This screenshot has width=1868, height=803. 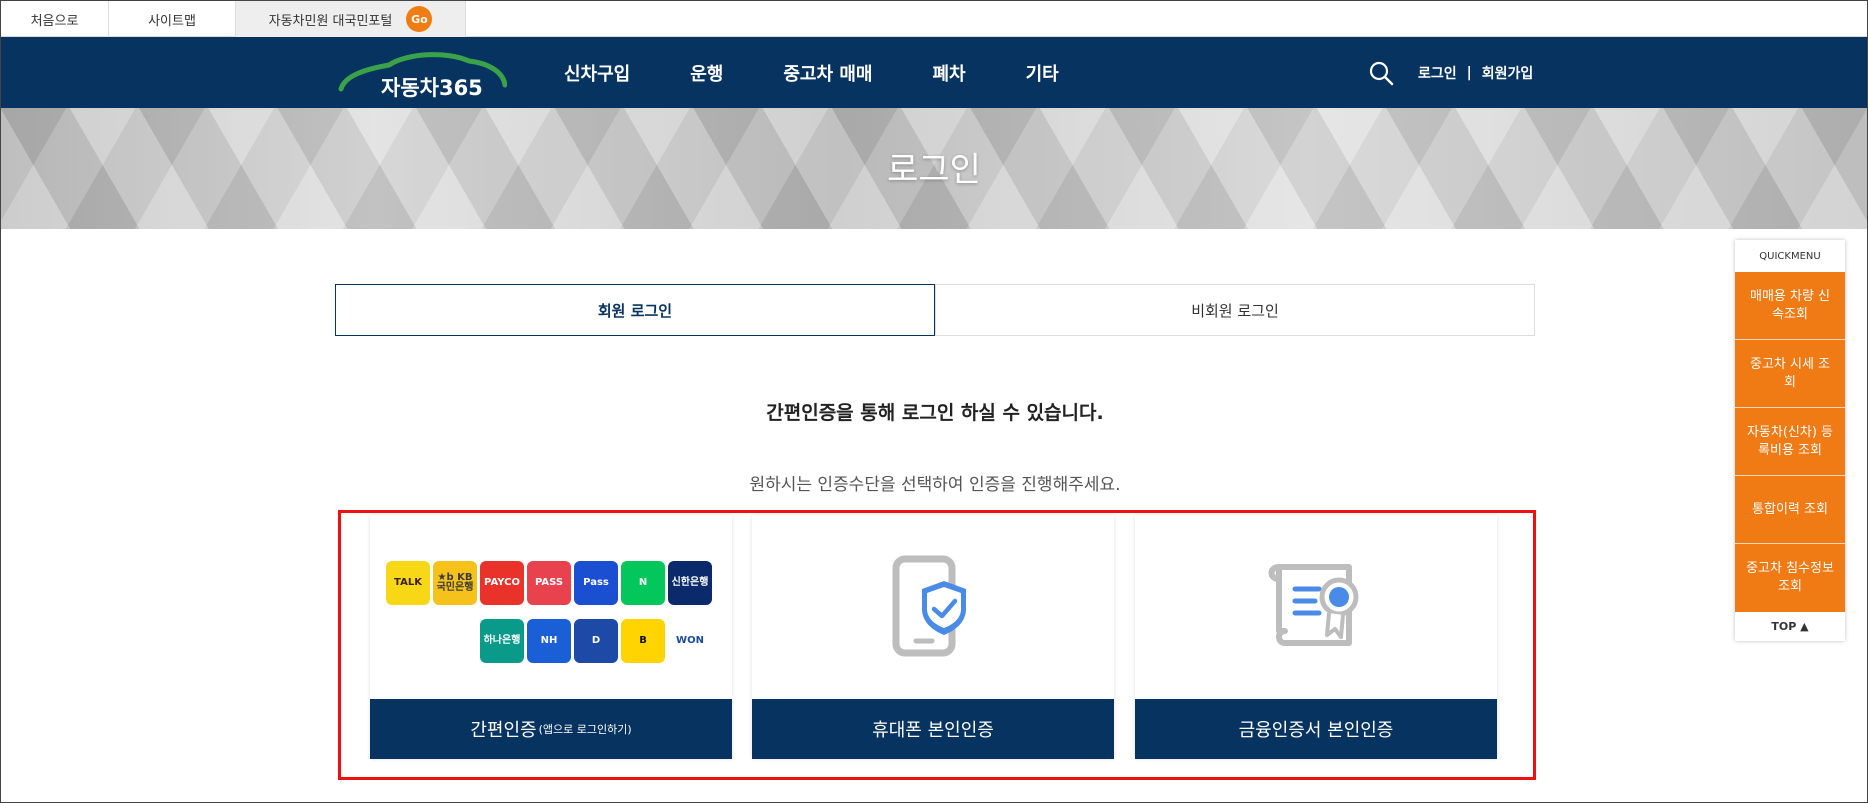 I want to click on go-button: Go, so click(x=419, y=19).